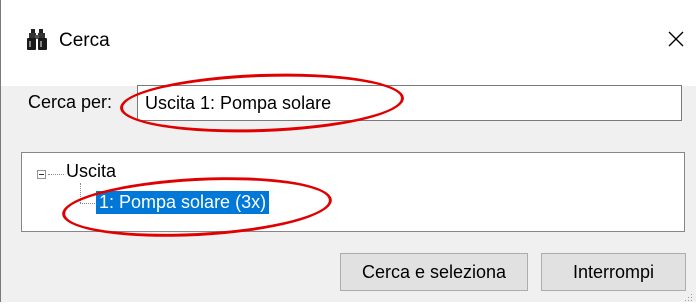  What do you see at coordinates (41, 174) in the screenshot?
I see `collapse-toggle` at bounding box center [41, 174].